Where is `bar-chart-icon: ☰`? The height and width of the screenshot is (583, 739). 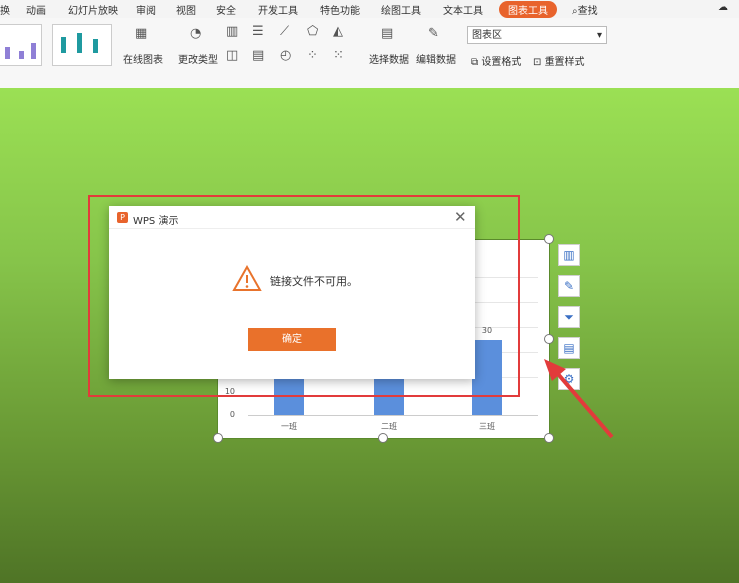 bar-chart-icon: ☰ is located at coordinates (258, 31).